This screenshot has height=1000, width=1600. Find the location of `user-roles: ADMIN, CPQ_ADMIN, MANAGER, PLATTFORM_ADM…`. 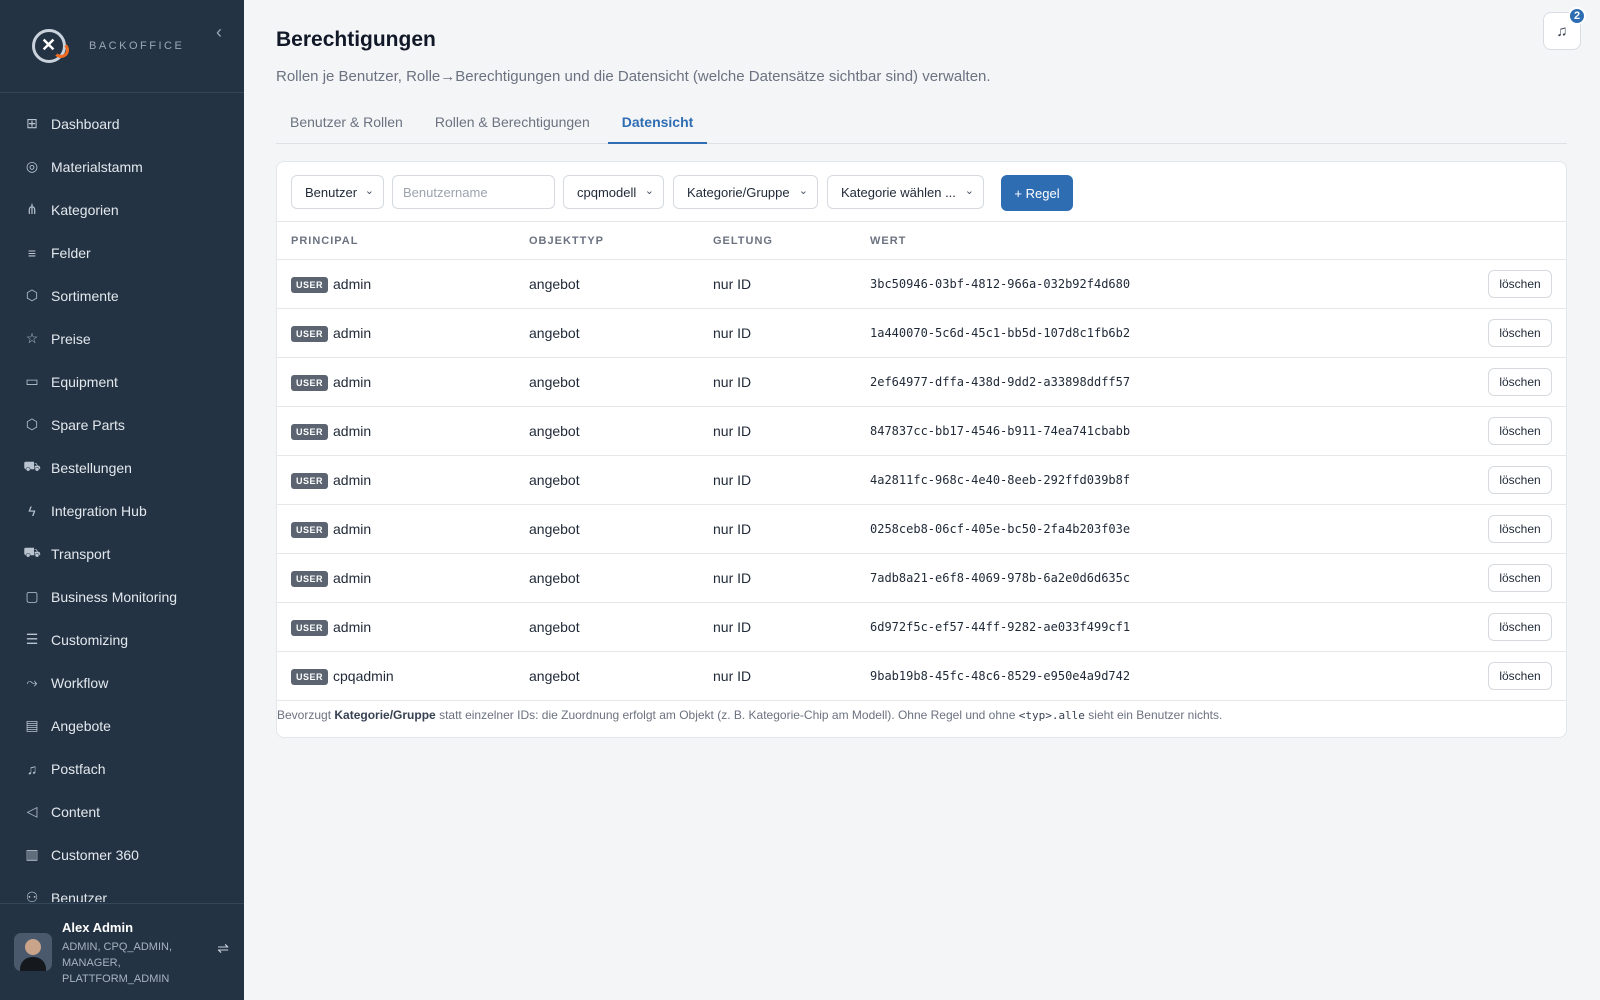

user-roles: ADMIN, CPQ_ADMIN, MANAGER, PLATTFORM_ADM… is located at coordinates (117, 963).